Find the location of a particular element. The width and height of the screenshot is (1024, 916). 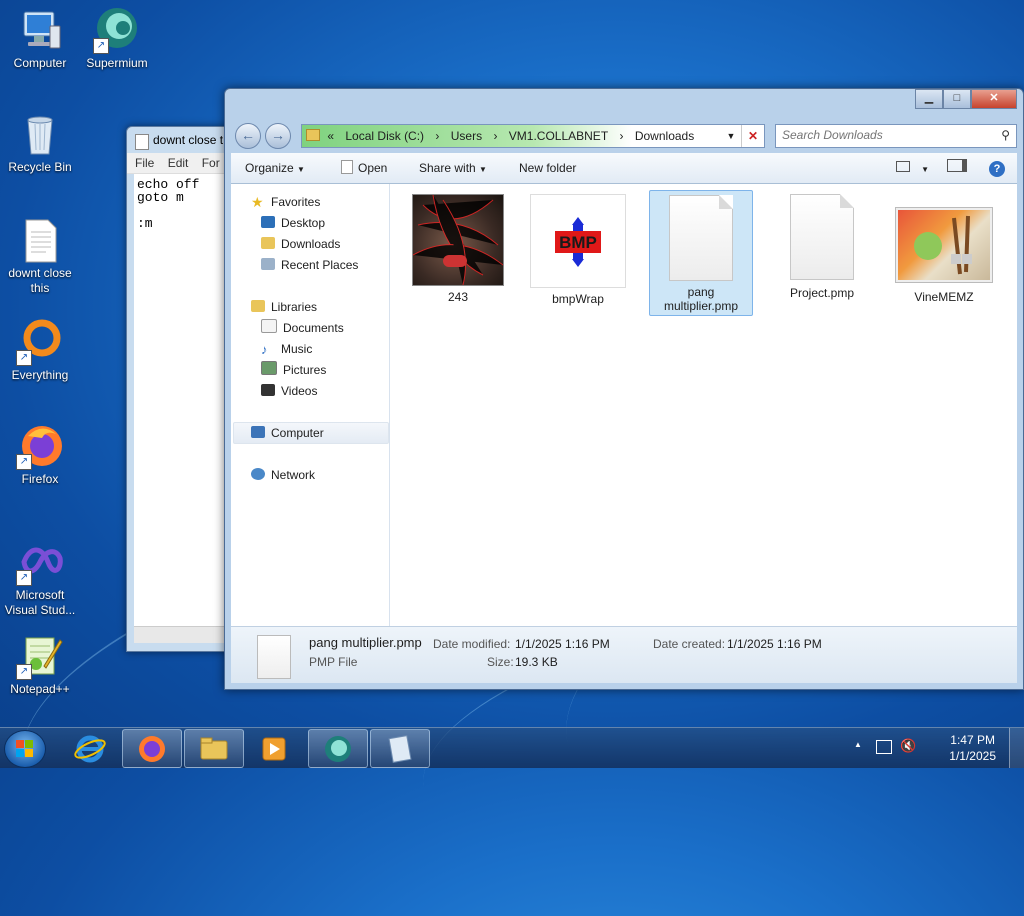

desktop-icon-label: Firefox is located at coordinates (40, 479).